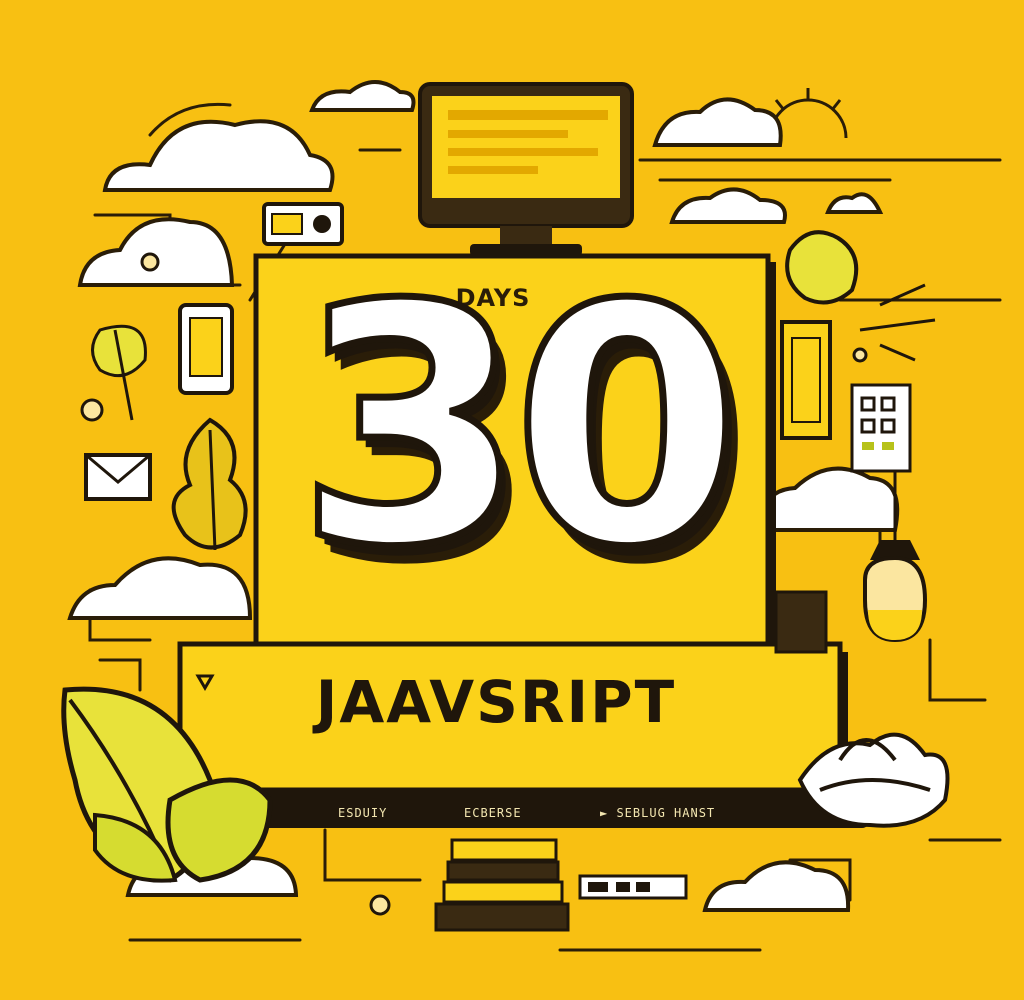  I want to click on banner-title: JAAVSRIPT, so click(496, 702).